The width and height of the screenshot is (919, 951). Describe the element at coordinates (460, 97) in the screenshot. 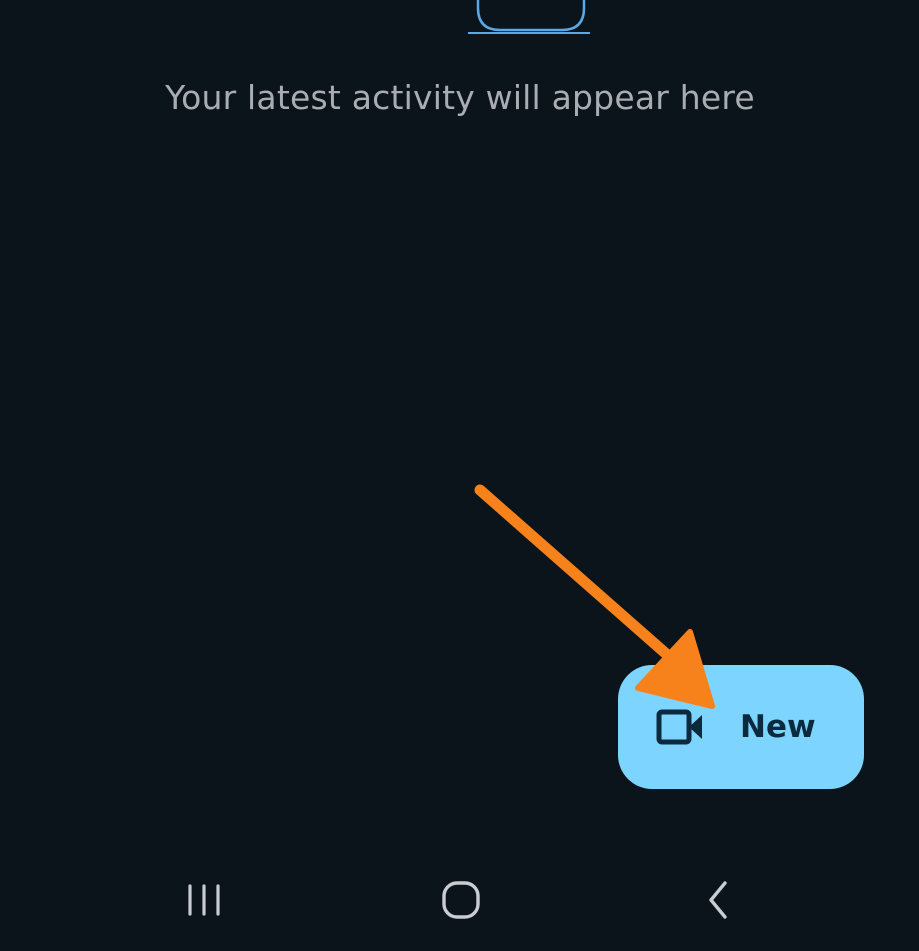

I see `empty-state-message: Your latest activity will appear here` at that location.